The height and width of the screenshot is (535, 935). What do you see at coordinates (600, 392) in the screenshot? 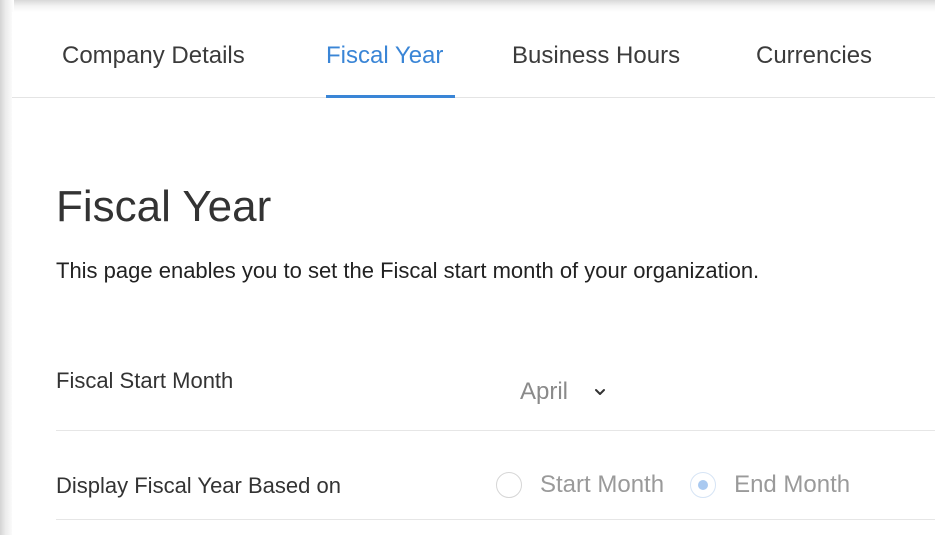
I see `chevron-down-icon` at bounding box center [600, 392].